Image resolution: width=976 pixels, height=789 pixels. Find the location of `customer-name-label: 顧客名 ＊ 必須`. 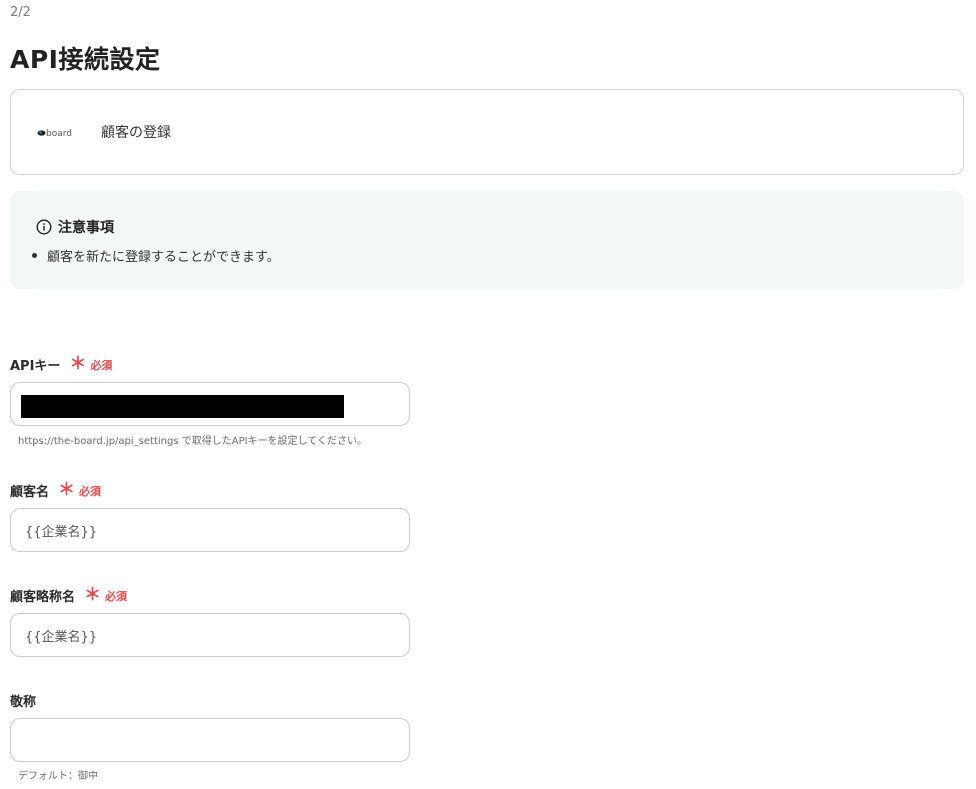

customer-name-label: 顧客名 ＊ 必須 is located at coordinates (56, 490).